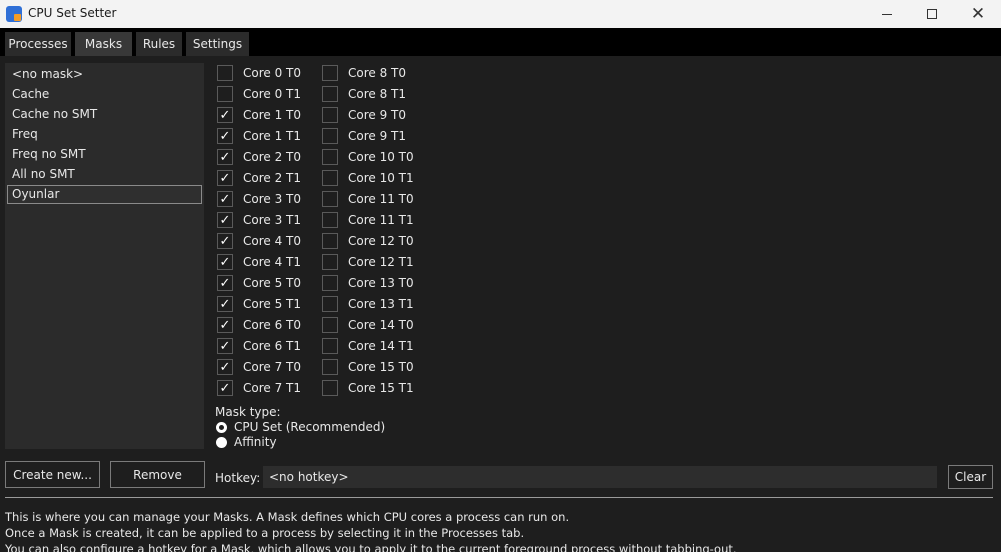 The width and height of the screenshot is (1001, 552). What do you see at coordinates (259, 367) in the screenshot?
I see `core-checkbox-row: ✓ Core 7 T0` at bounding box center [259, 367].